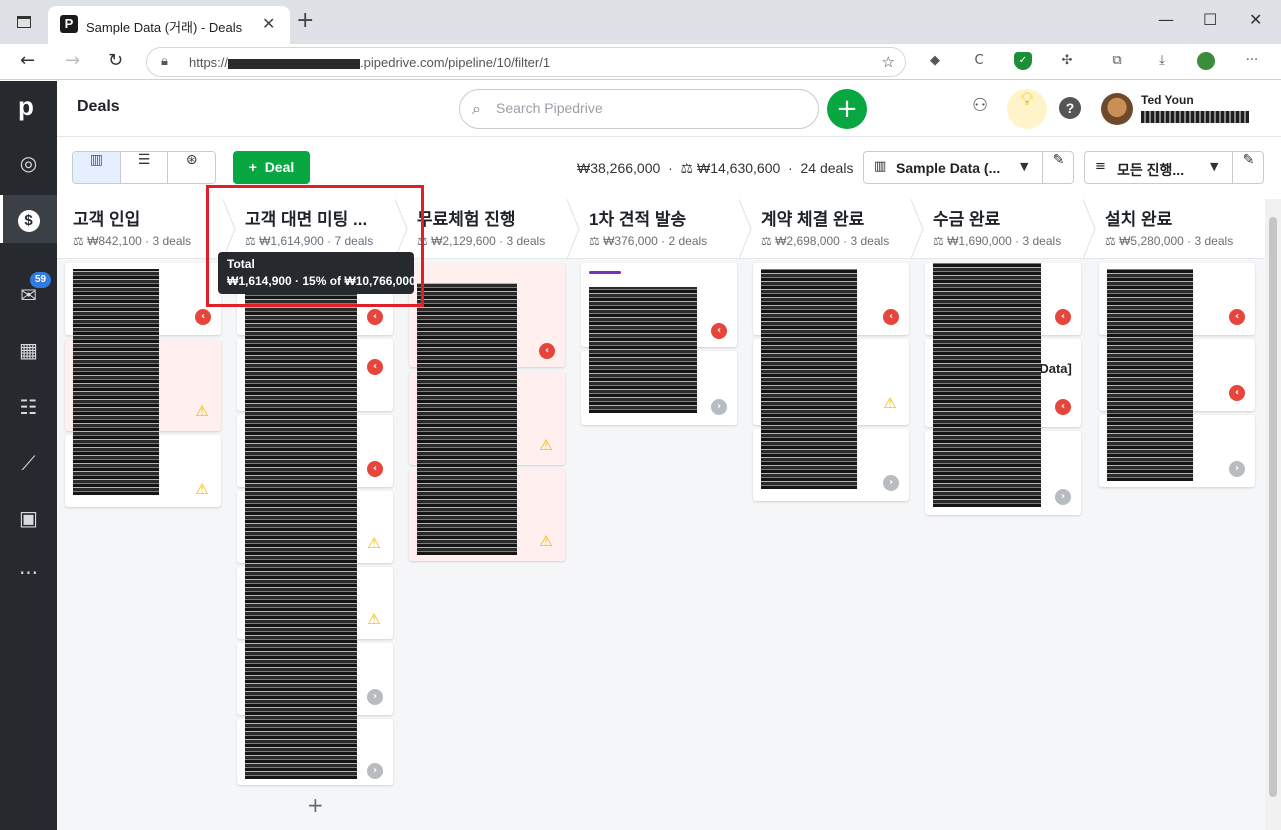  I want to click on maximize-icon: ☐, so click(1210, 19).